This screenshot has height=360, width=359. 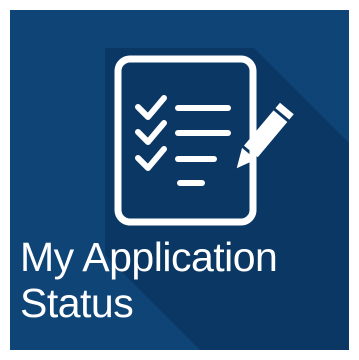 I want to click on tile-title-line-1: My Application, so click(x=149, y=257).